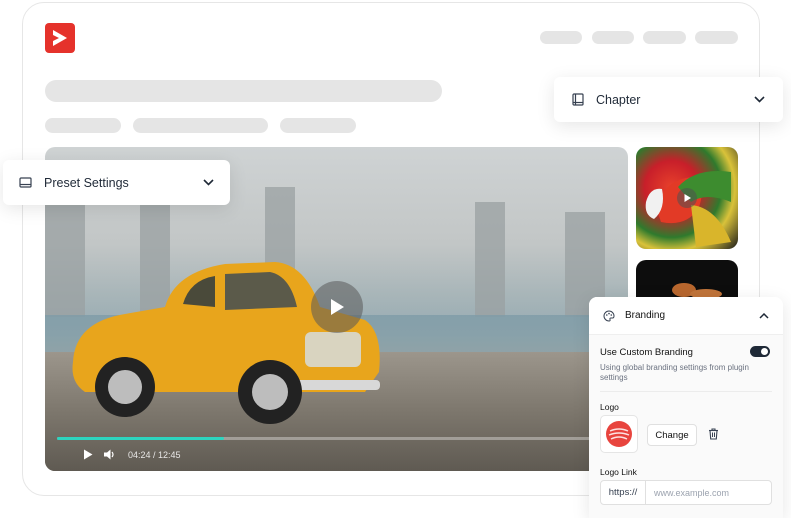 The image size is (791, 518). I want to click on backdrop, so click(490, 259).